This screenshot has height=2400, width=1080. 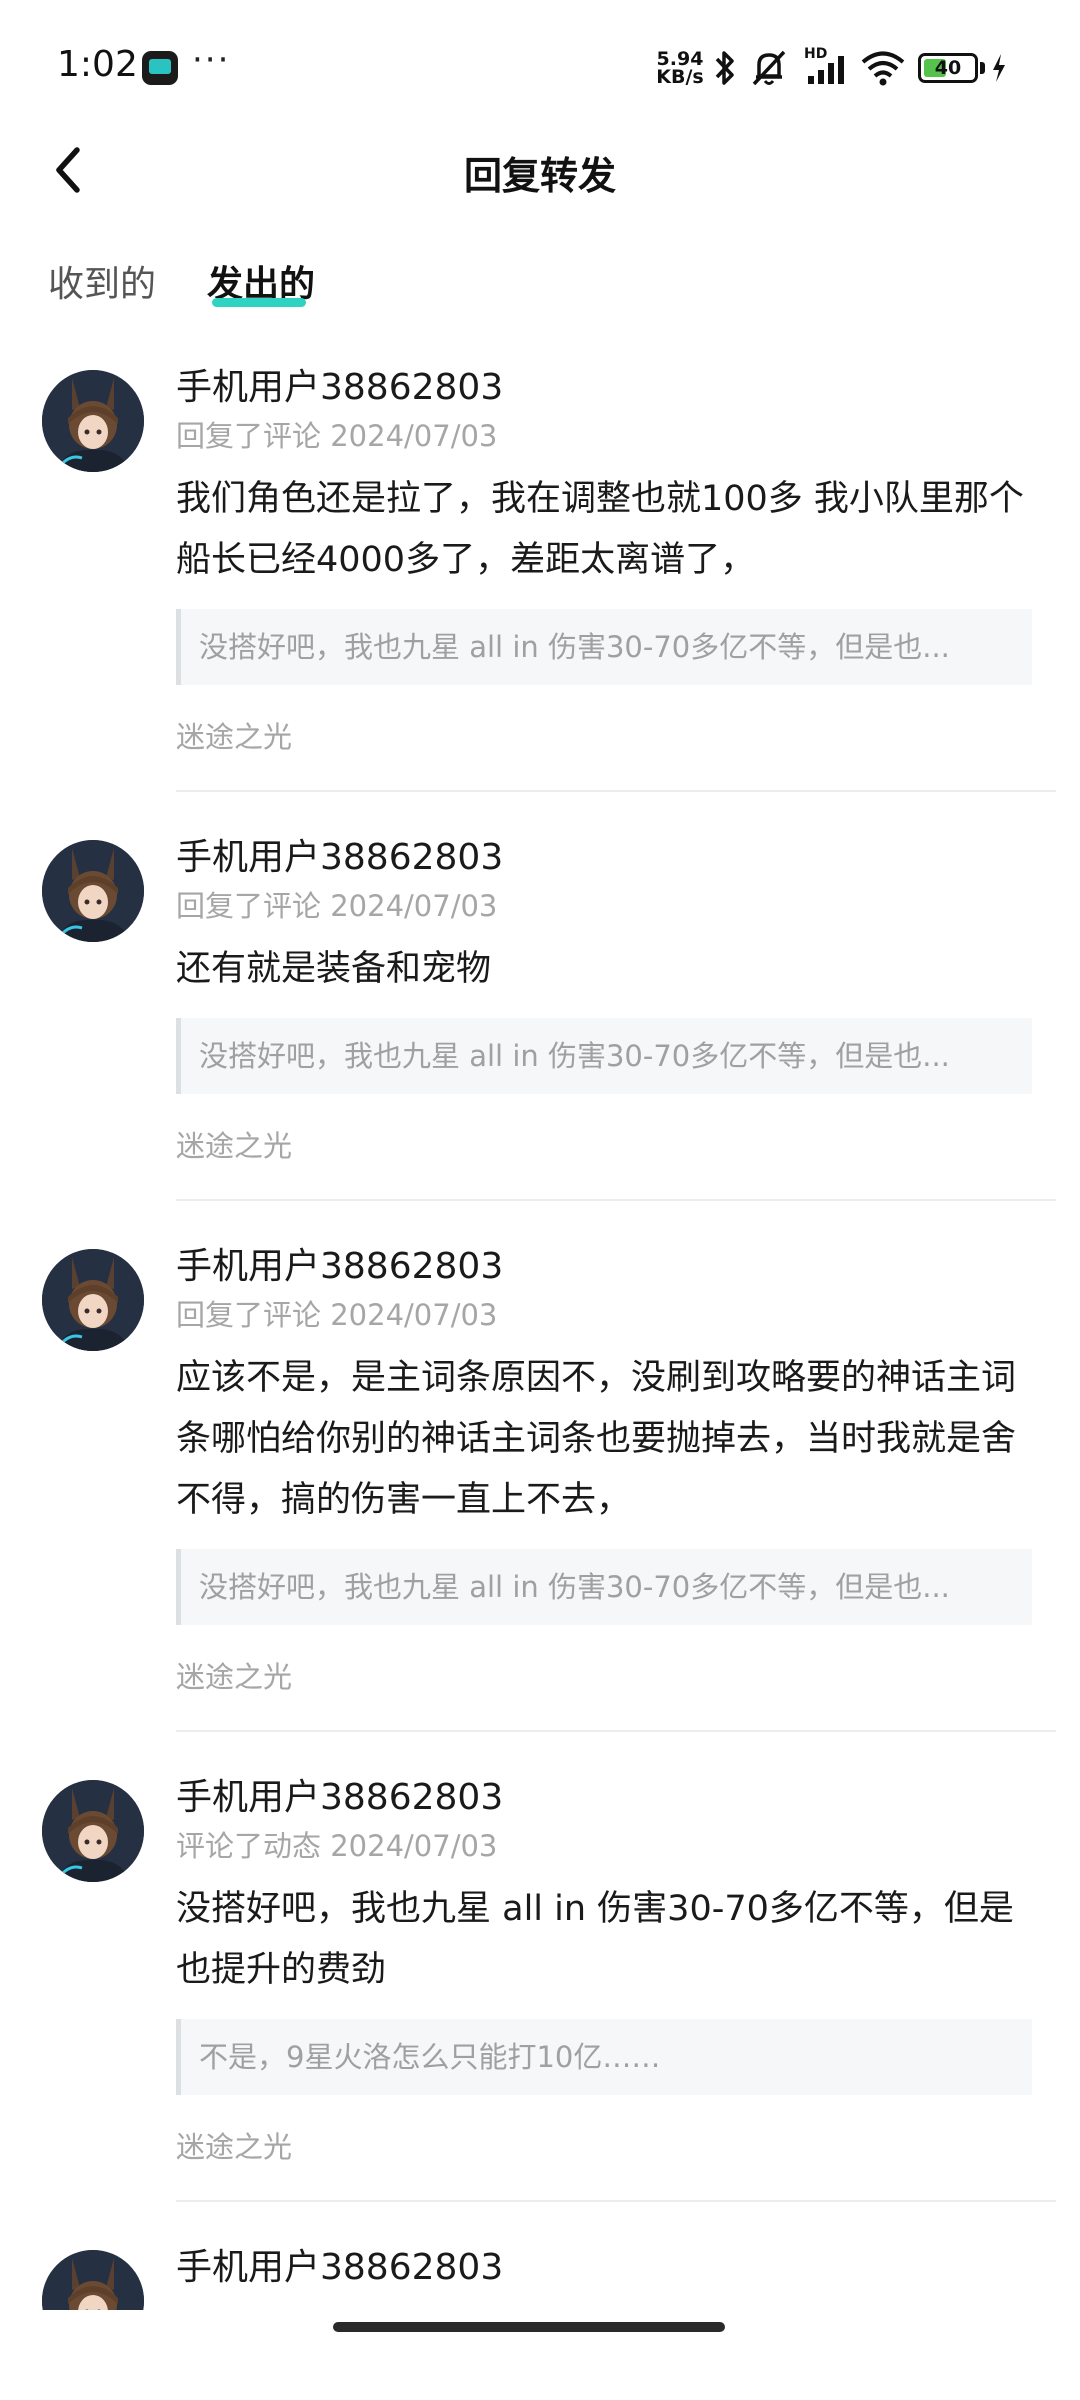 What do you see at coordinates (999, 68) in the screenshot?
I see `charging-icon` at bounding box center [999, 68].